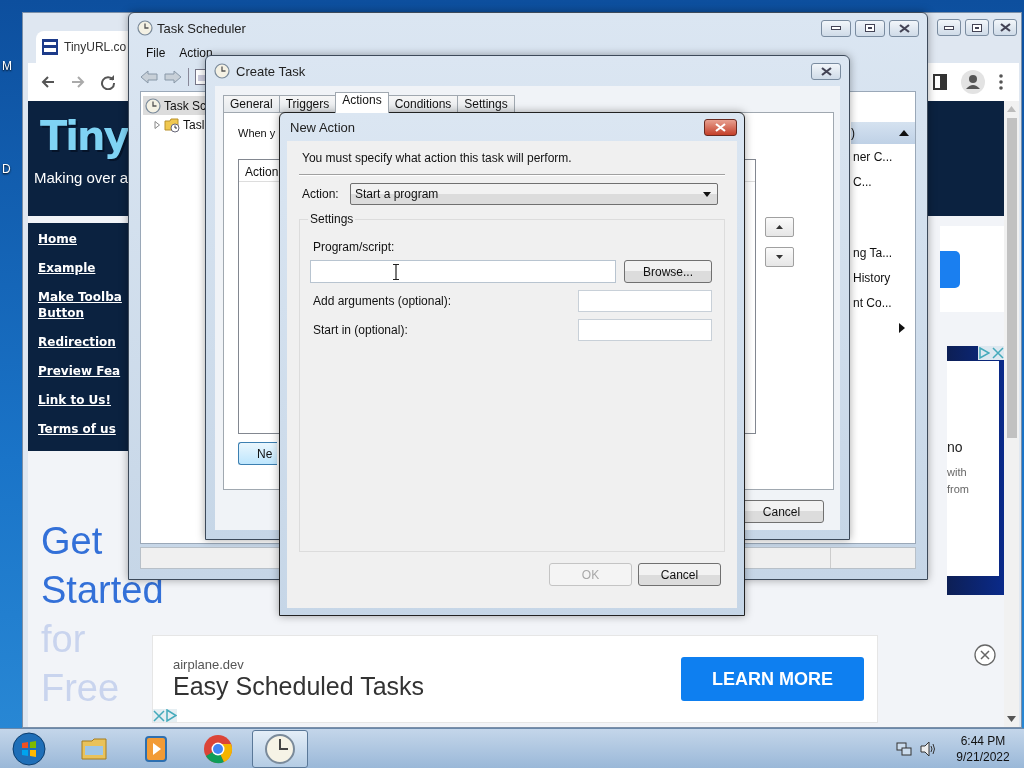  Describe the element at coordinates (534, 194) in the screenshot. I see `action-dropdown: Start a program` at that location.